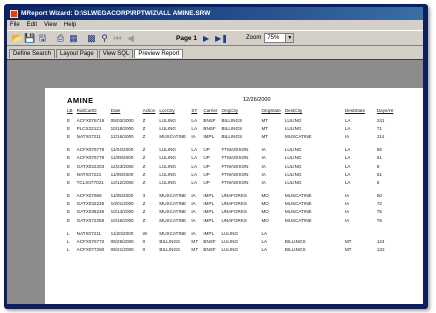 This screenshot has height=313, width=436. I want to click on next-page-icon: ▶, so click(206, 38).